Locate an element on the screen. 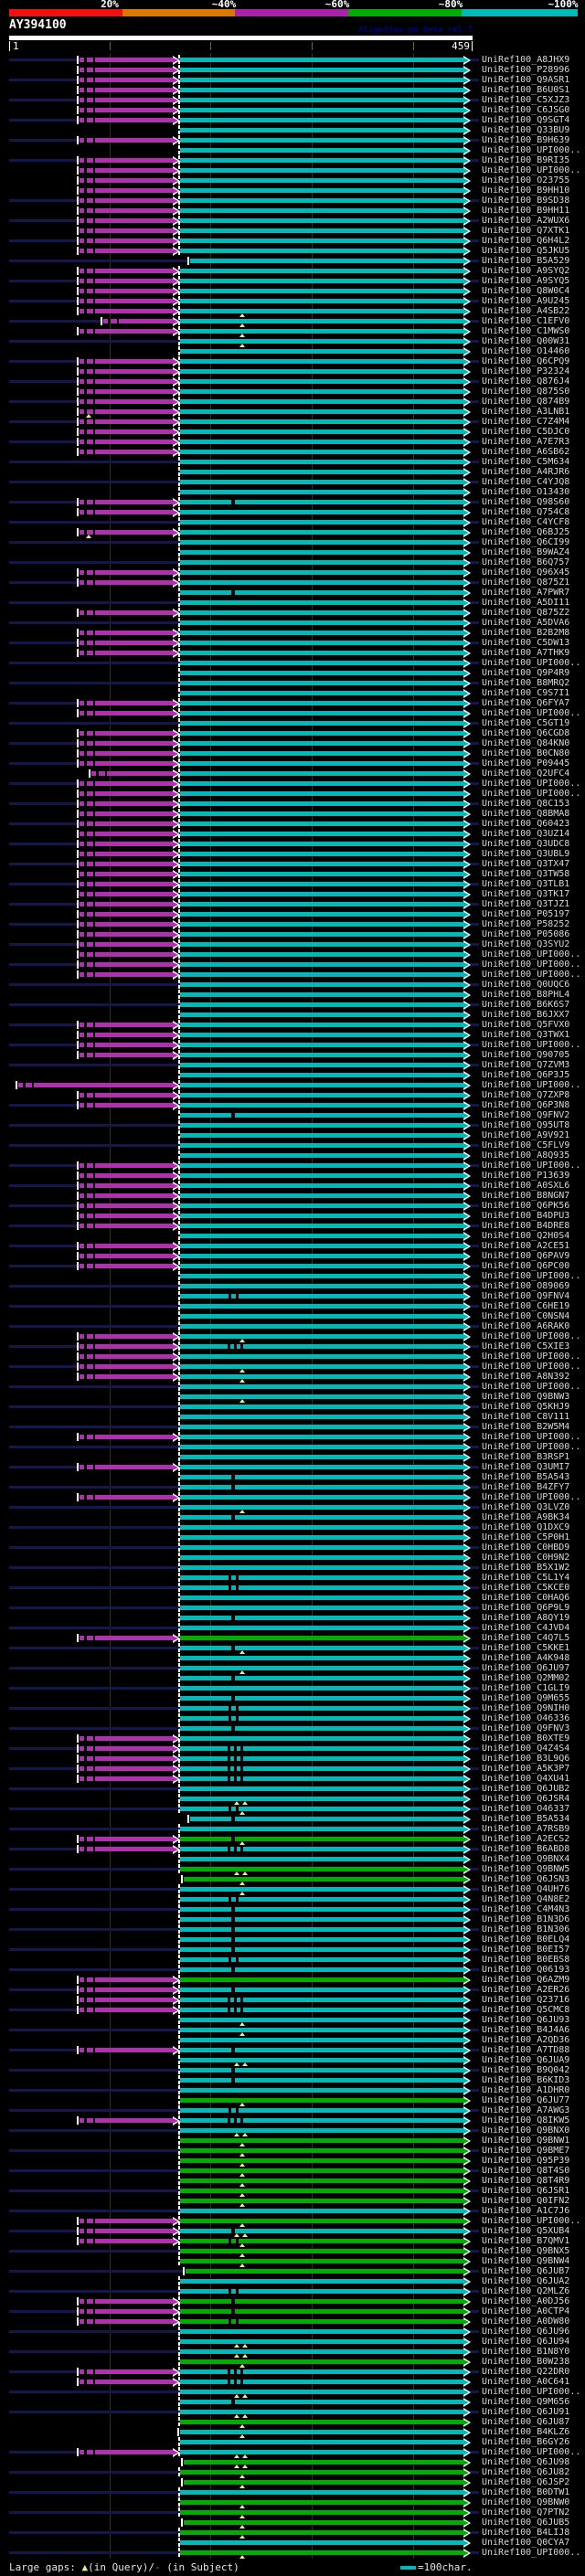 The image size is (585, 2576). hit-label: UniRef100_Q6JSN3 is located at coordinates (525, 1879).